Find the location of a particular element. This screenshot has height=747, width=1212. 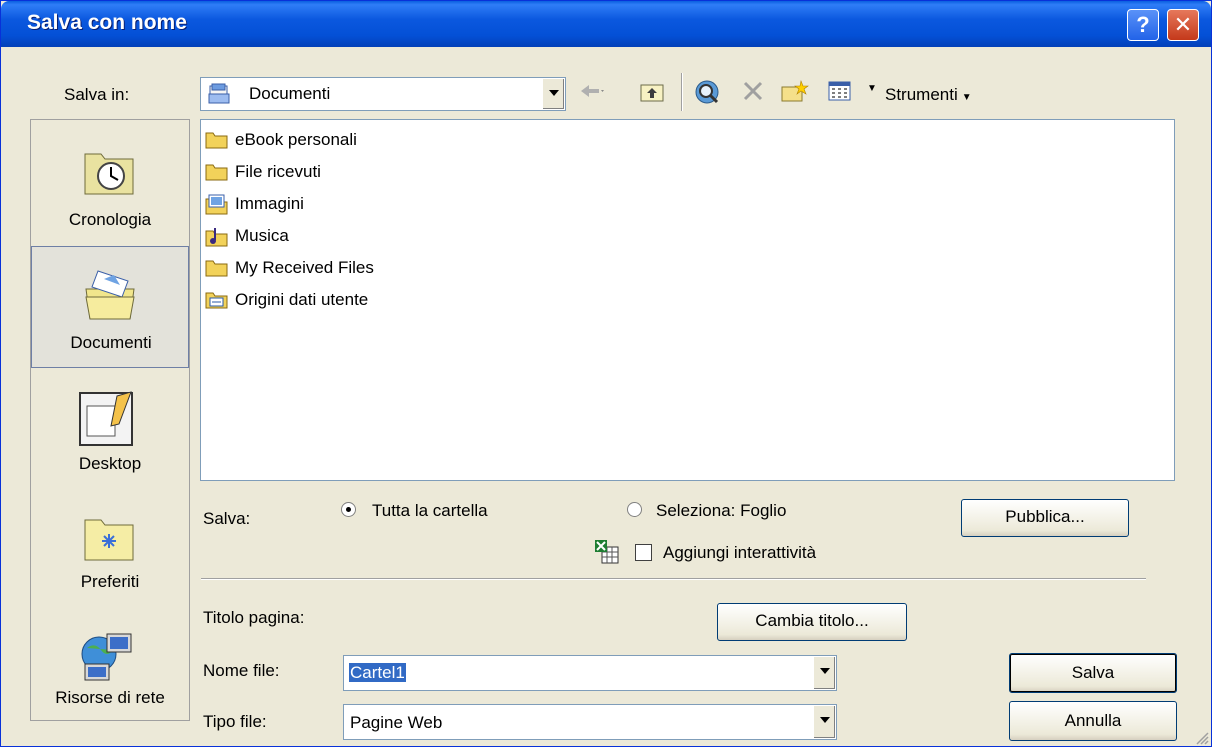

dialog-title: Salva con nome is located at coordinates (107, 22).